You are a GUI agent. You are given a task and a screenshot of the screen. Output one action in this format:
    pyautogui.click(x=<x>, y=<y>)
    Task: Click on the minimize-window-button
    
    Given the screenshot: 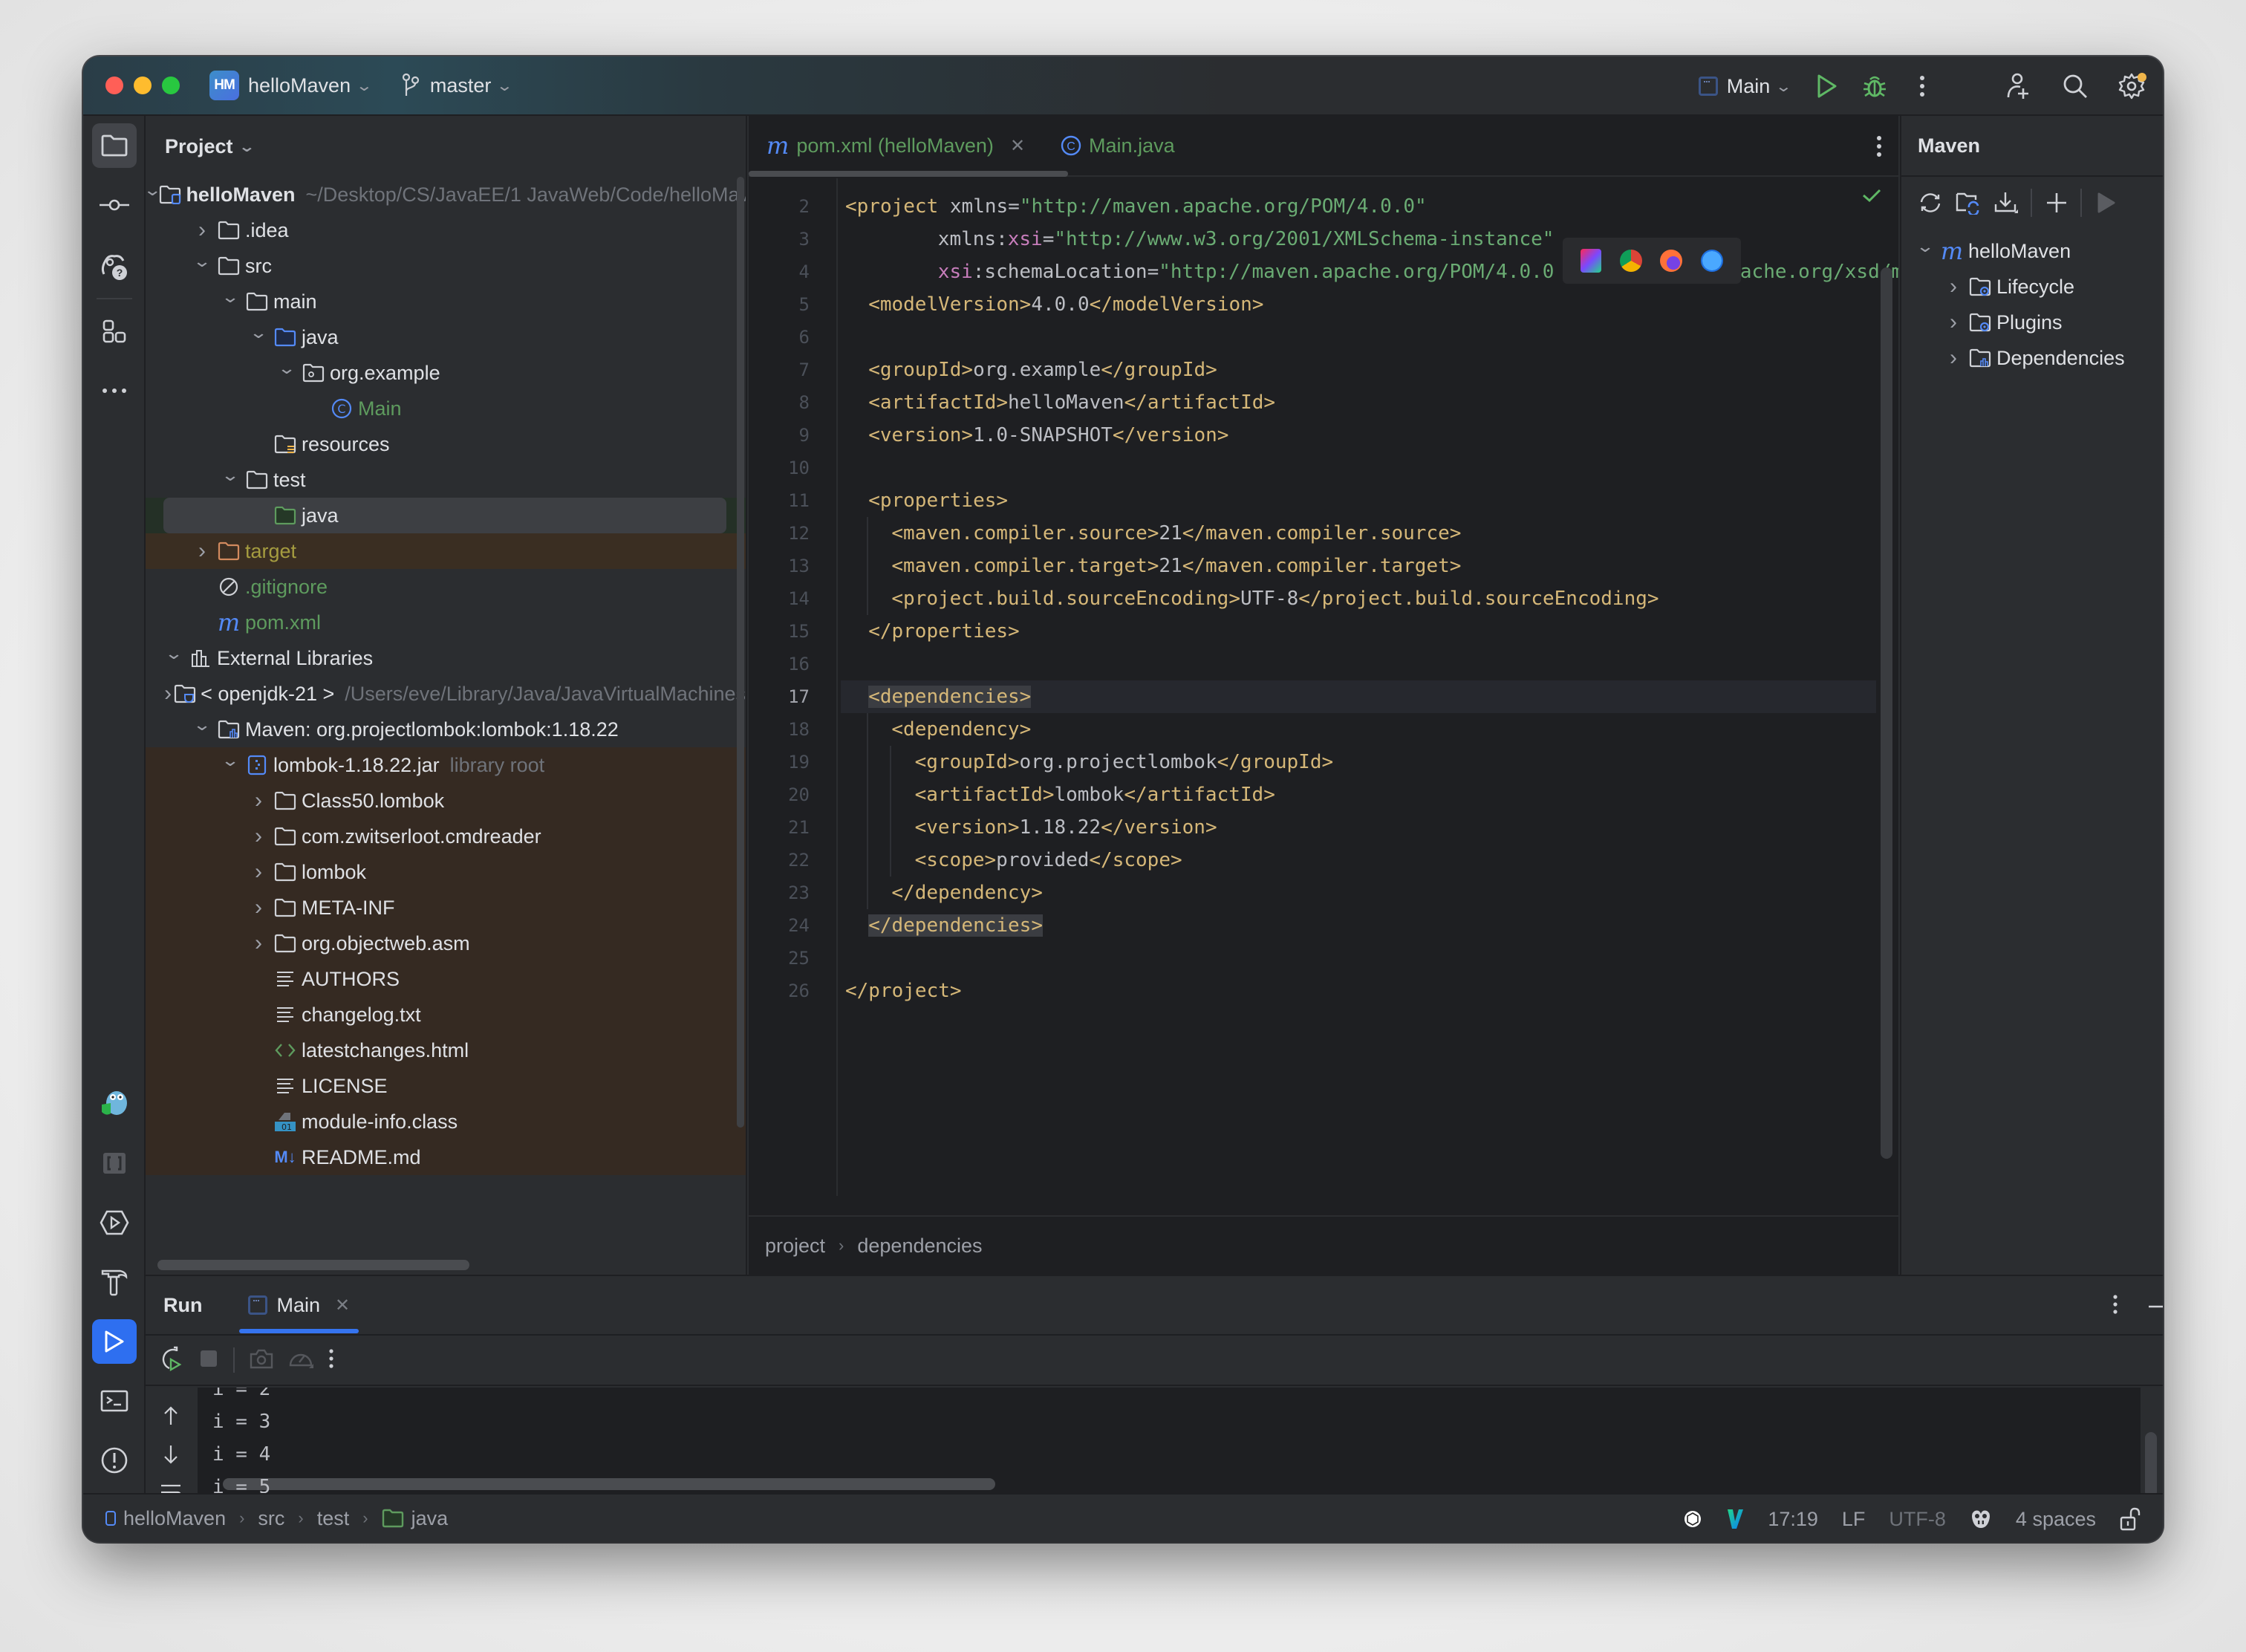 What is the action you would take?
    pyautogui.click(x=143, y=86)
    